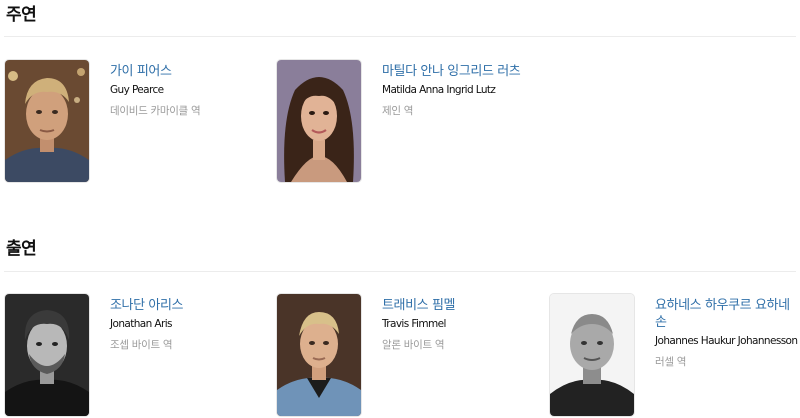  What do you see at coordinates (141, 324) in the screenshot?
I see `actor-name-english: Jonathan Aris` at bounding box center [141, 324].